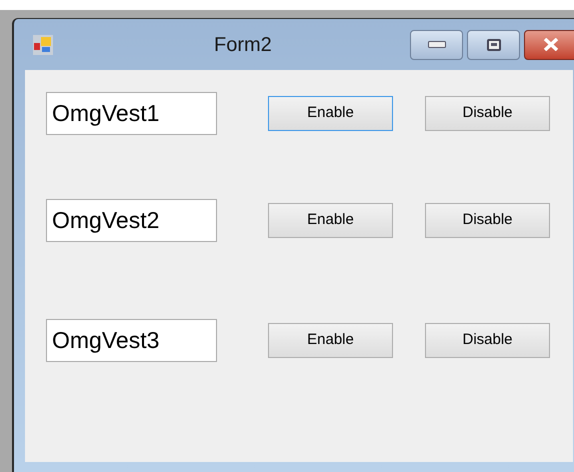 Image resolution: width=574 pixels, height=472 pixels. Describe the element at coordinates (131, 220) in the screenshot. I see `text-field: OmgVest2` at that location.